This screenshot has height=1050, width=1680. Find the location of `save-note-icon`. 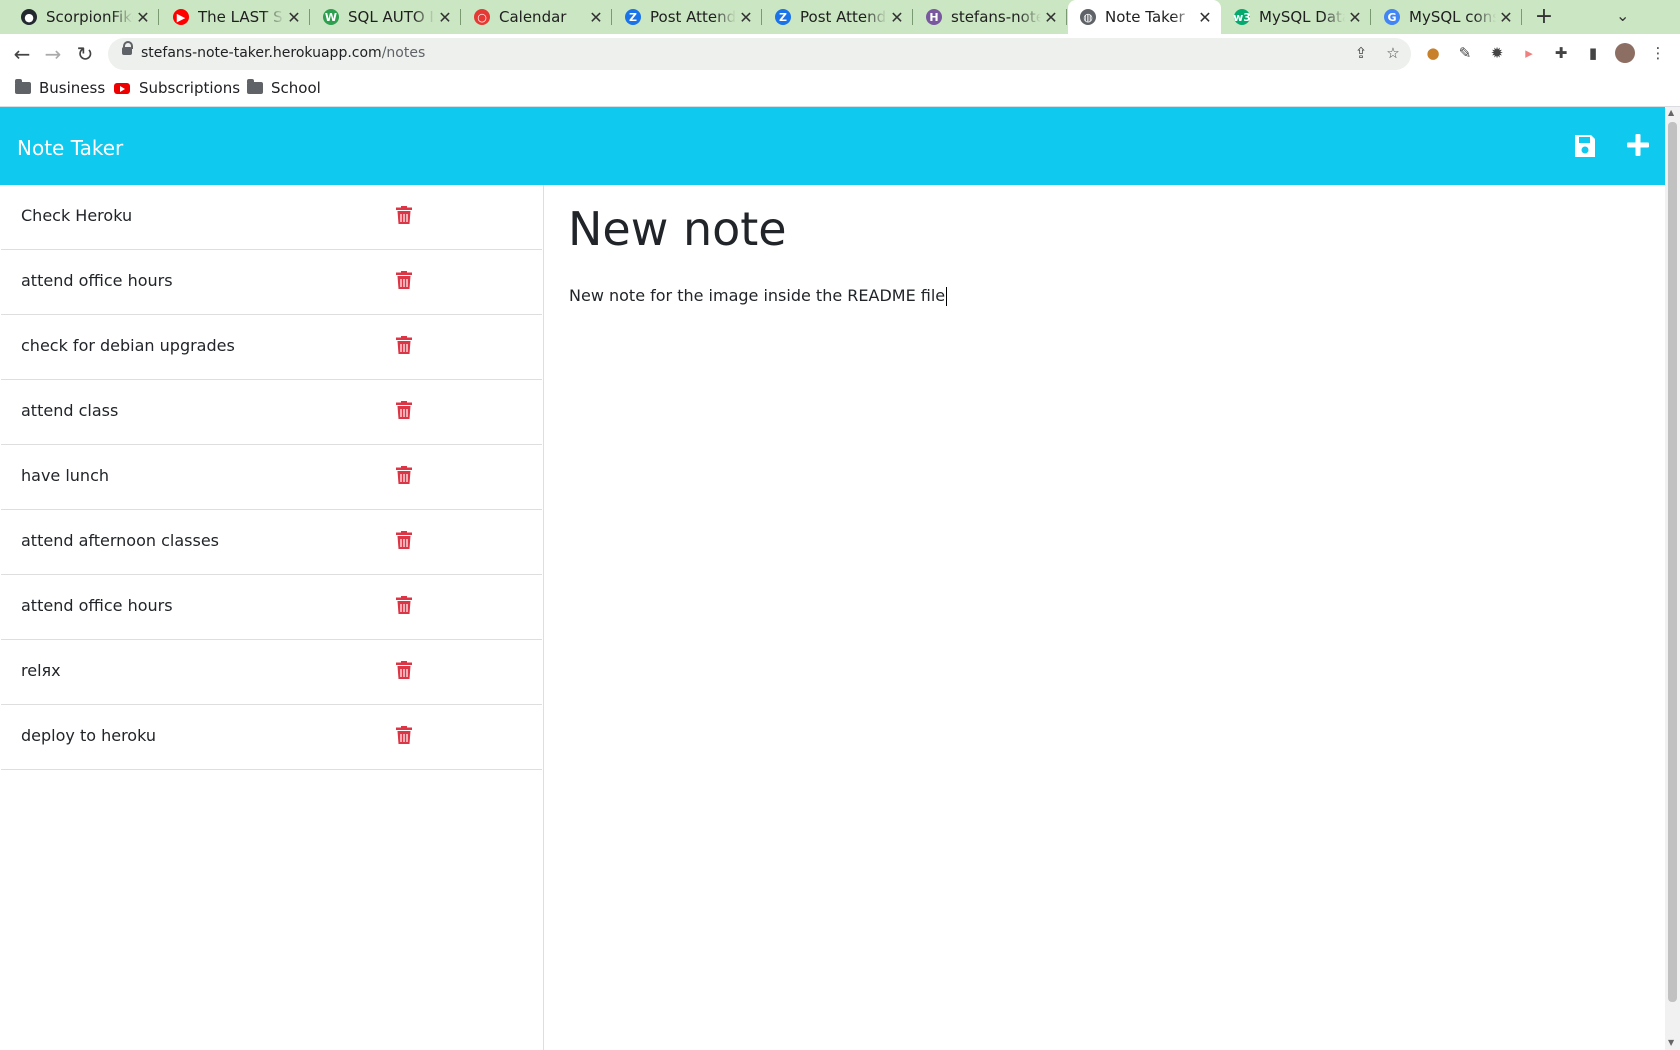

save-note-icon is located at coordinates (1585, 146).